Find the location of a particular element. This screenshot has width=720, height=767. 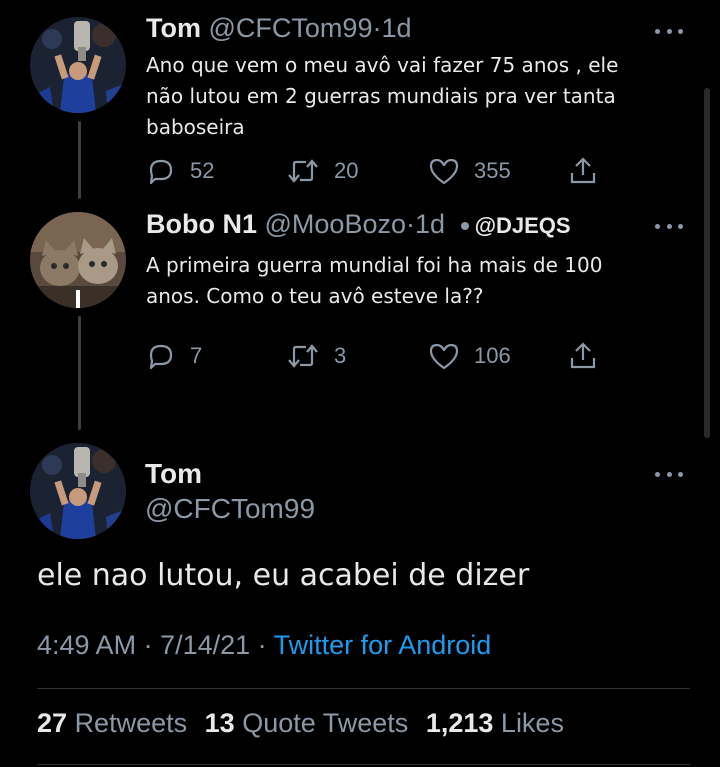

tweet-header: Bobo N1 @MooBozo·1d @DJEQS is located at coordinates (358, 225).